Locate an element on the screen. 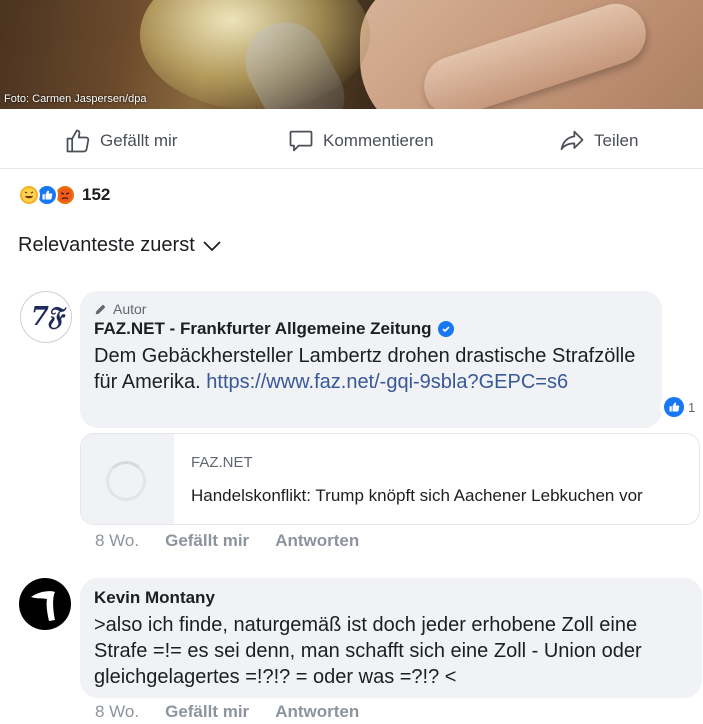 This screenshot has height=724, width=703. comment-link: https://www.faz.net/-gqi-9sbla?GEPC=s6 is located at coordinates (387, 382).